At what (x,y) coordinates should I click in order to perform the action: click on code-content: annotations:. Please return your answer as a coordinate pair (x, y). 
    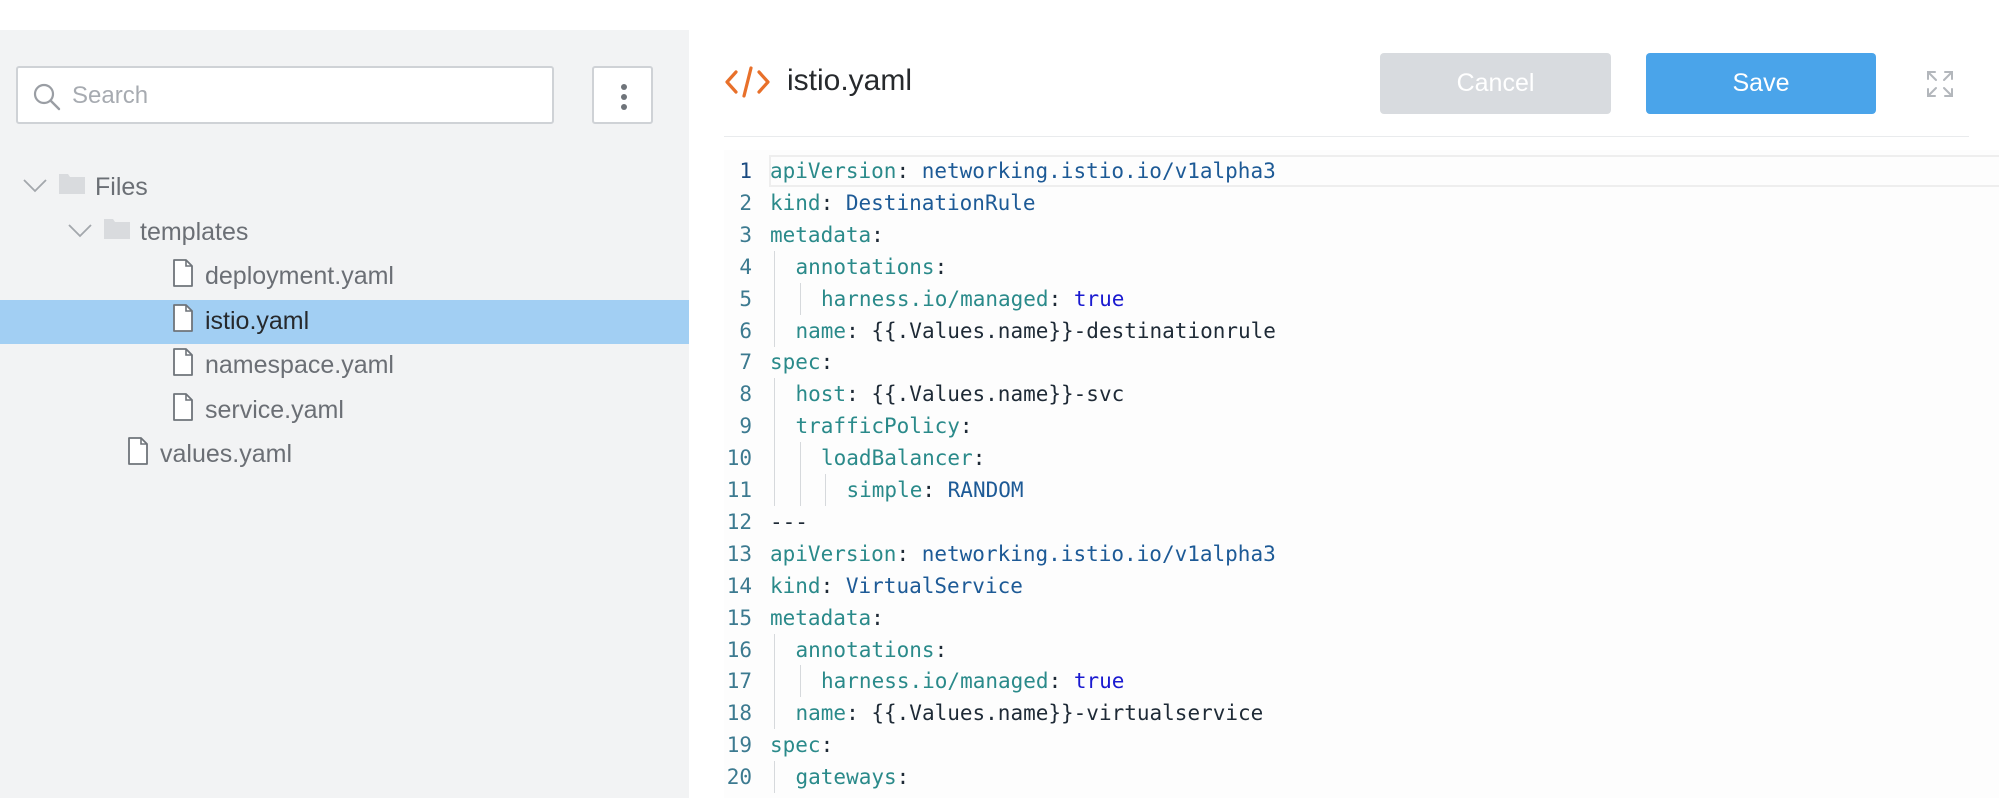
    Looking at the image, I should click on (871, 266).